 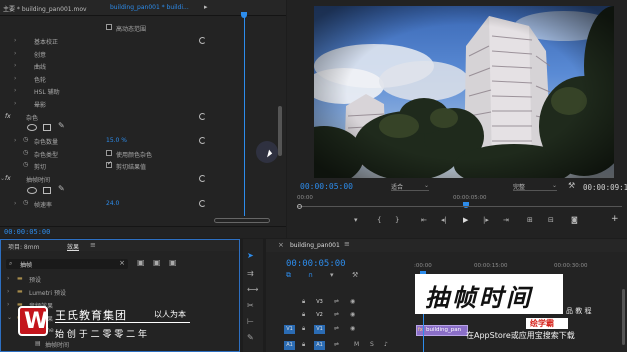 I want to click on go-to-out-icon: ⇥, so click(x=506, y=220).